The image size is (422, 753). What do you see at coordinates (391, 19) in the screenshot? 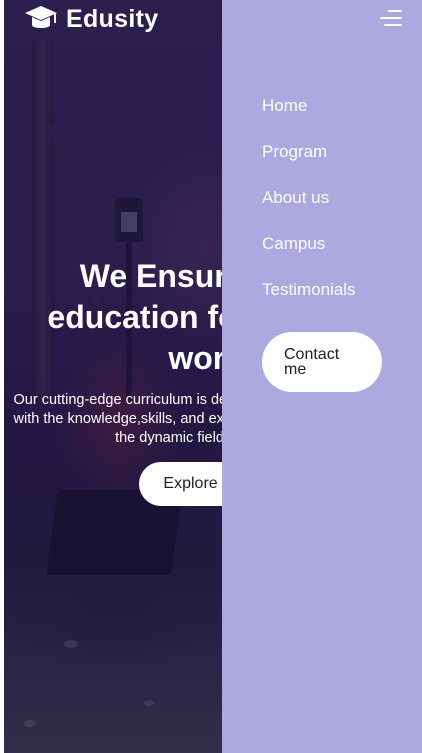
I see `hamburger-menu-icon` at bounding box center [391, 19].